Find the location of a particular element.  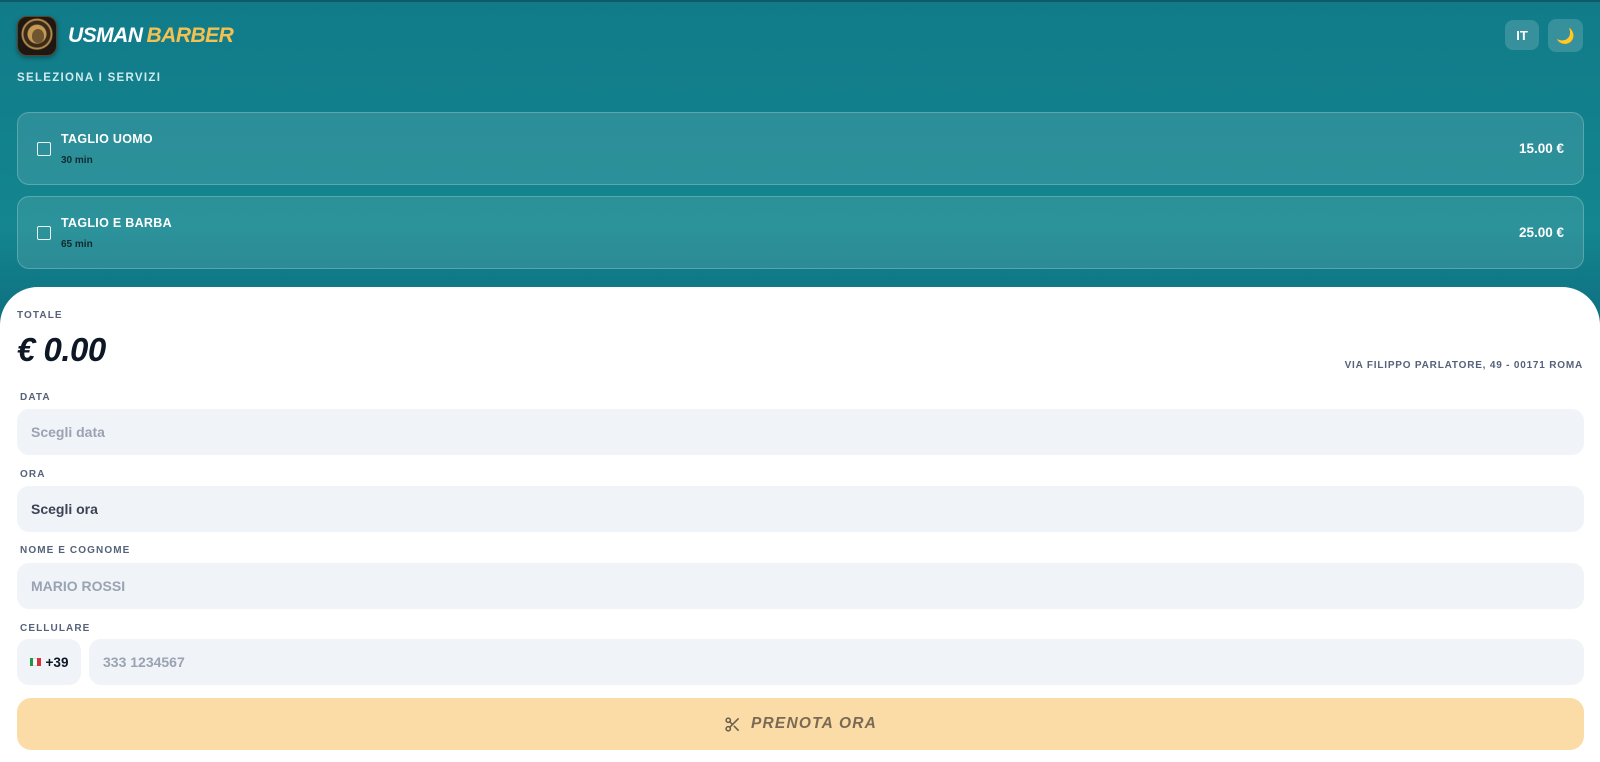

book-now-label: PRENOTA ORA is located at coordinates (813, 723).